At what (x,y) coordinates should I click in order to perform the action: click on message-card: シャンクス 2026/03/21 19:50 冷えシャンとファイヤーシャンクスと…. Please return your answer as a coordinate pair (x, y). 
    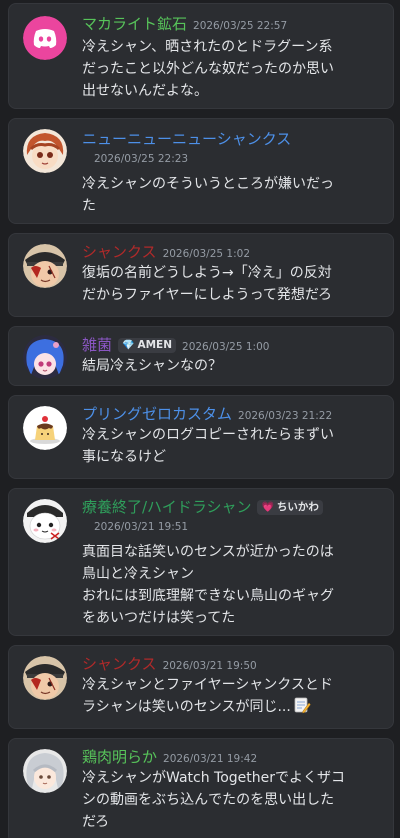
    Looking at the image, I should click on (201, 687).